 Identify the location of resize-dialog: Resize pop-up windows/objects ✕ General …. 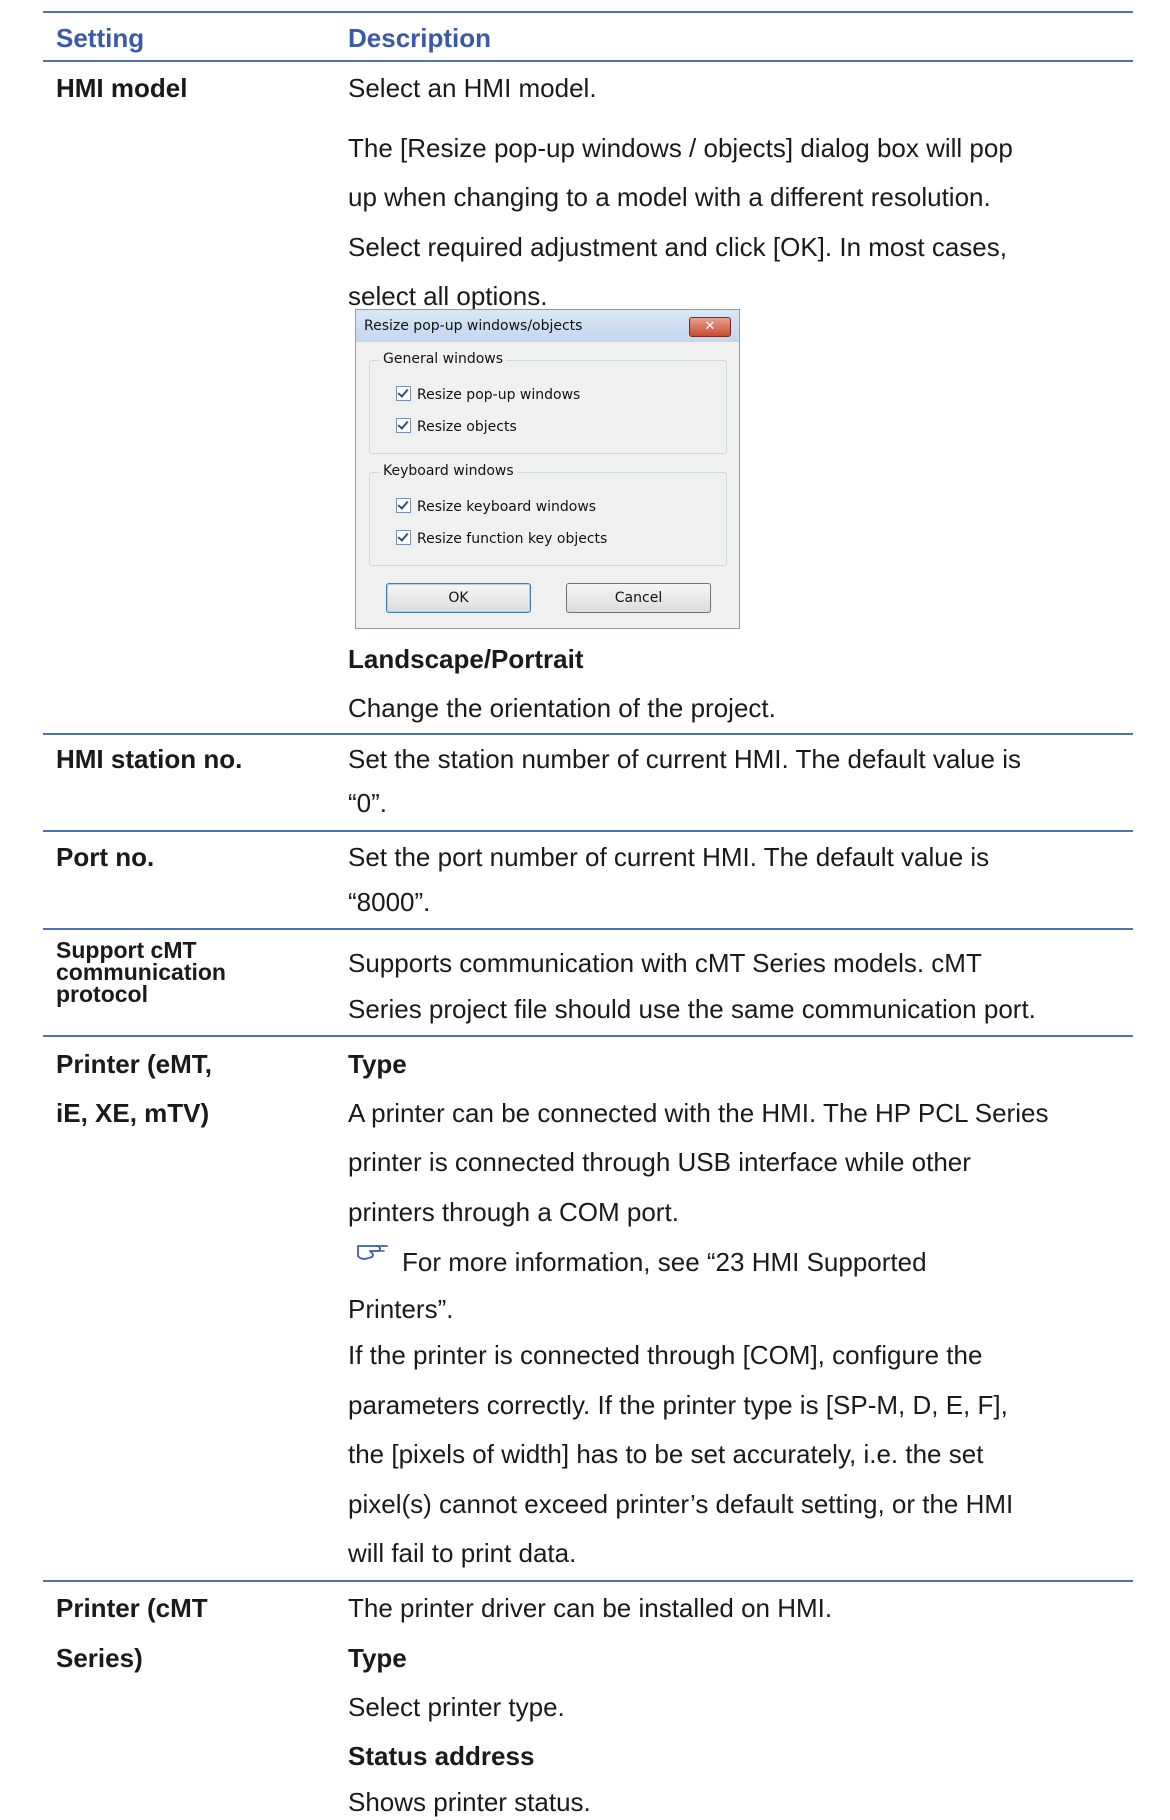
(547, 469).